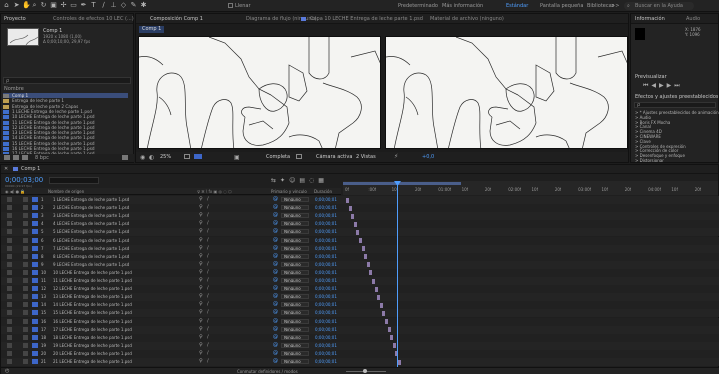  Describe the element at coordinates (91, 256) in the screenshot. I see `layer-source-name: 8 LECHE Entrega de leche parte 1.psd` at that location.